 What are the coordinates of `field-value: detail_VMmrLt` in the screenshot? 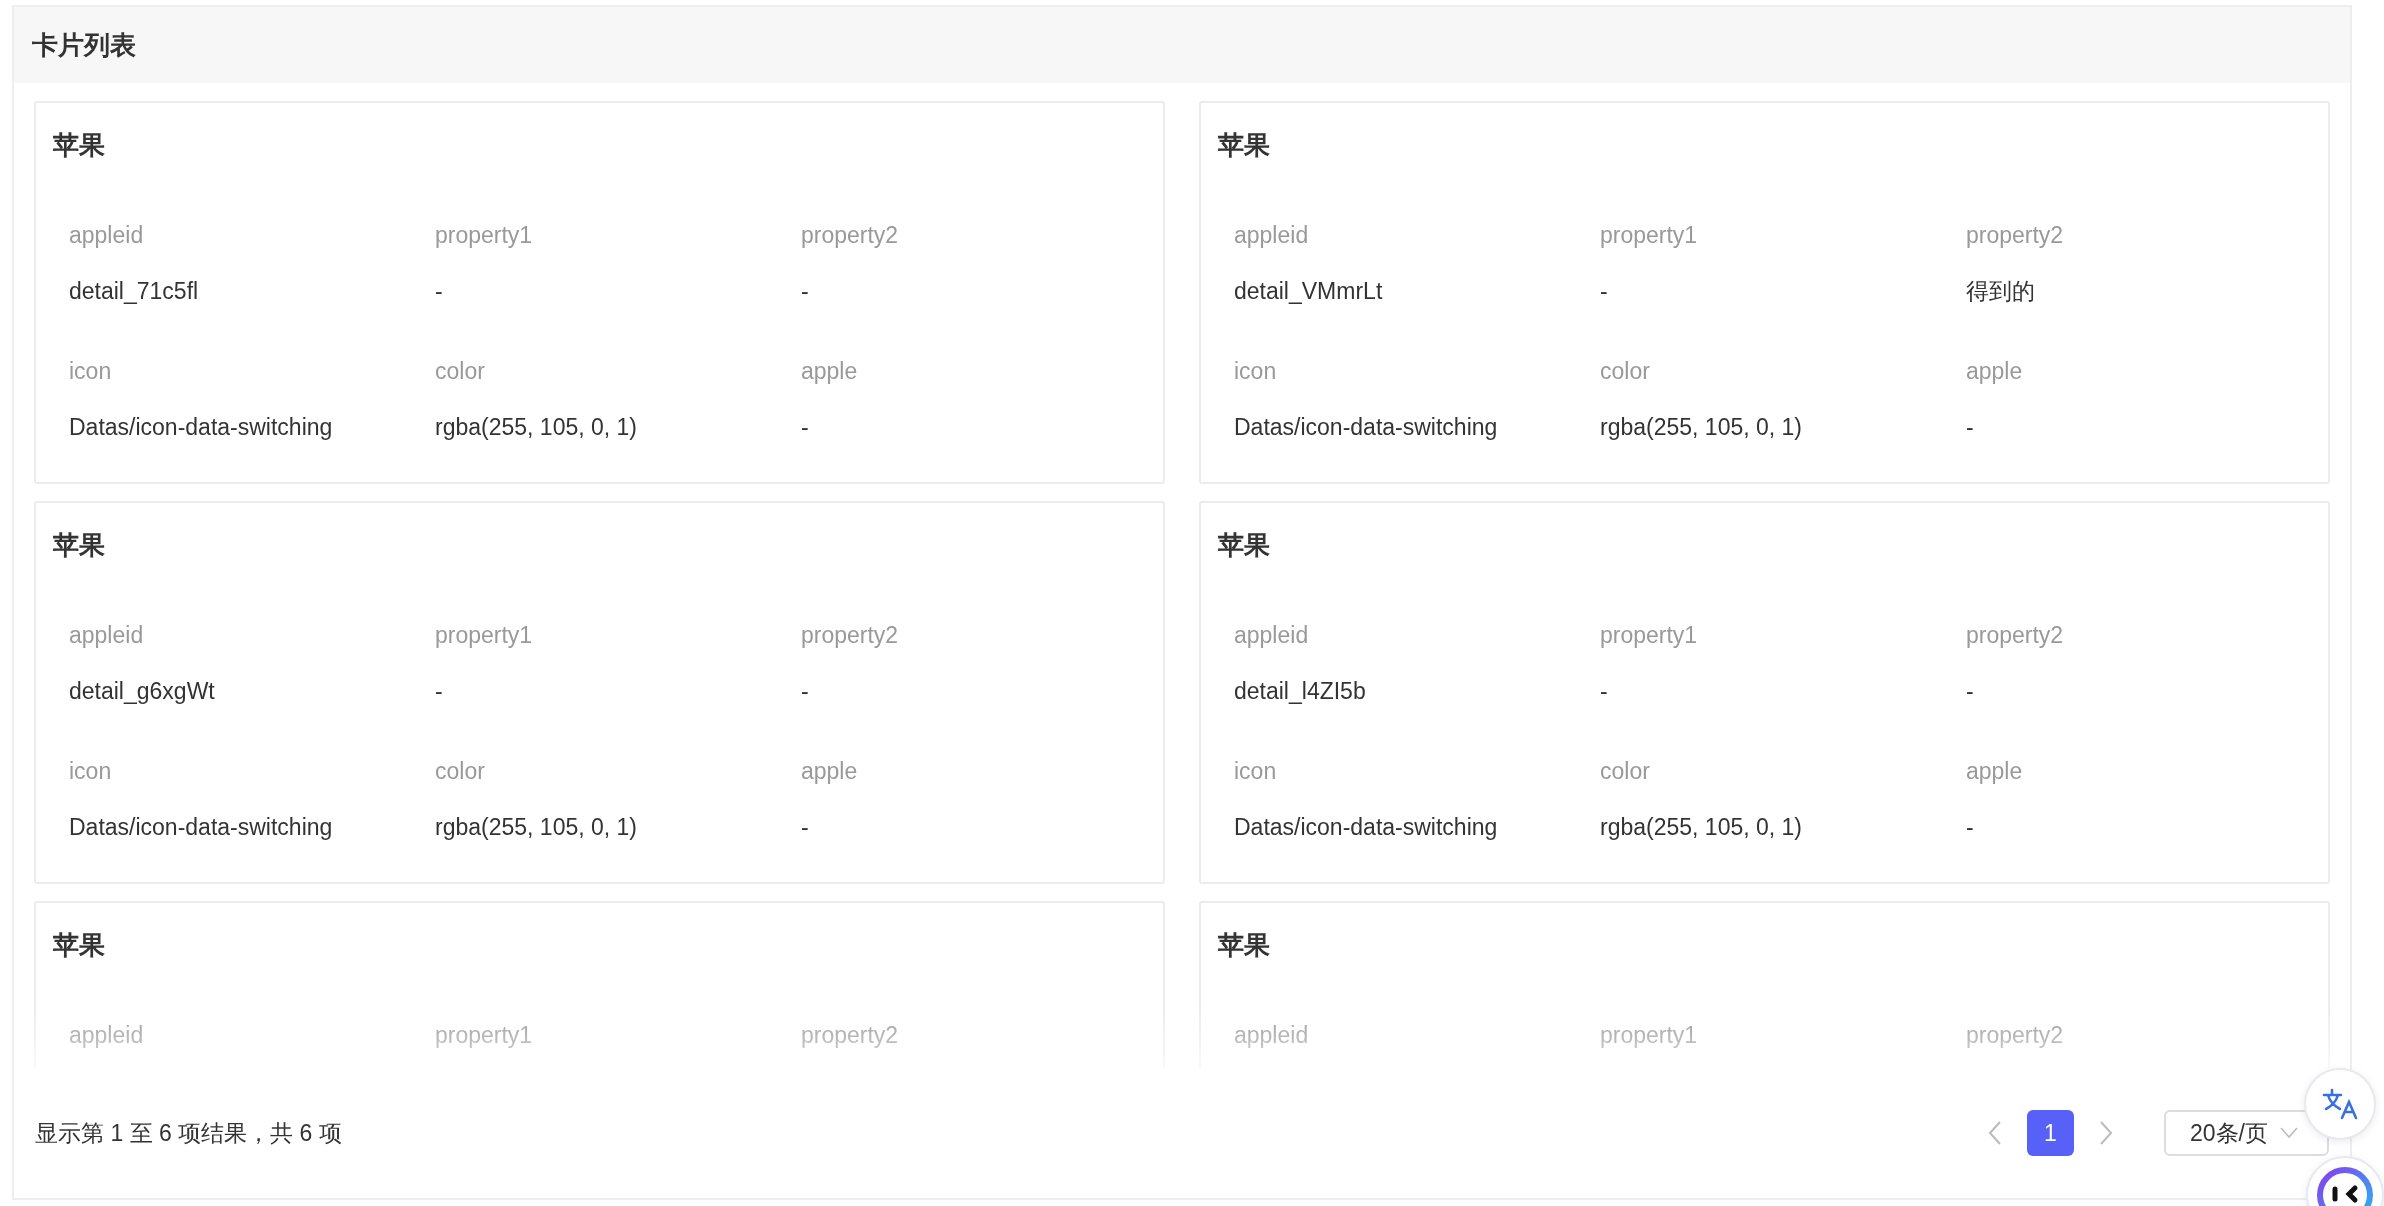 It's located at (1308, 291).